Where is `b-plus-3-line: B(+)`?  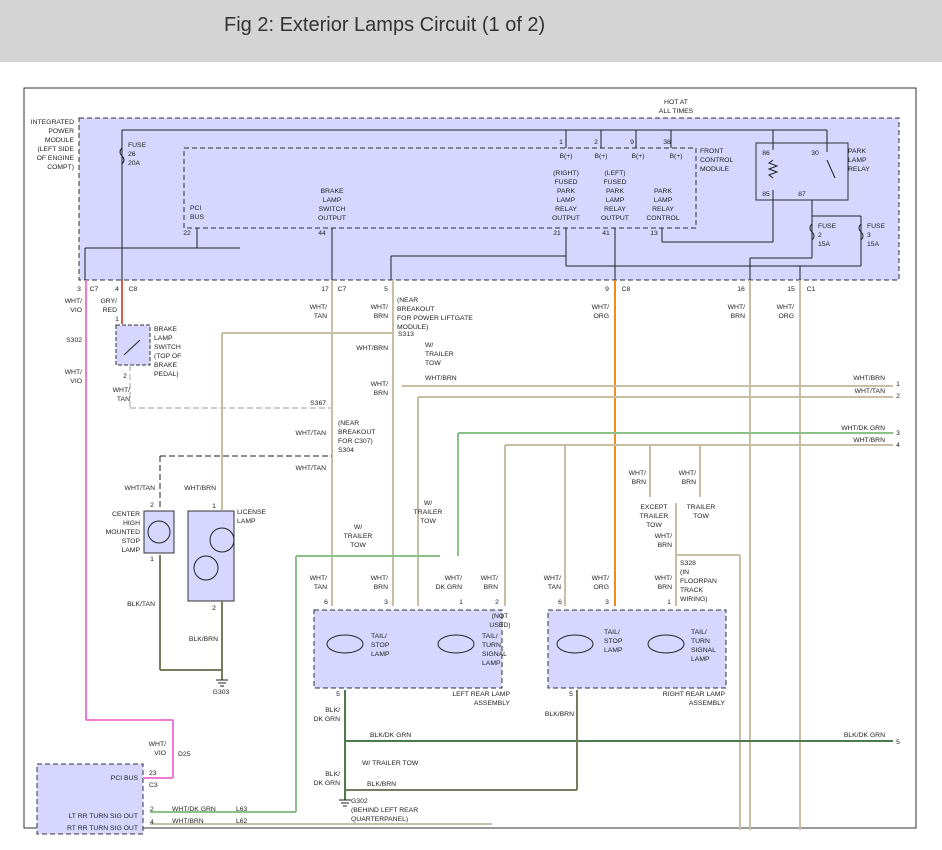 b-plus-3-line: B(+) is located at coordinates (637, 156).